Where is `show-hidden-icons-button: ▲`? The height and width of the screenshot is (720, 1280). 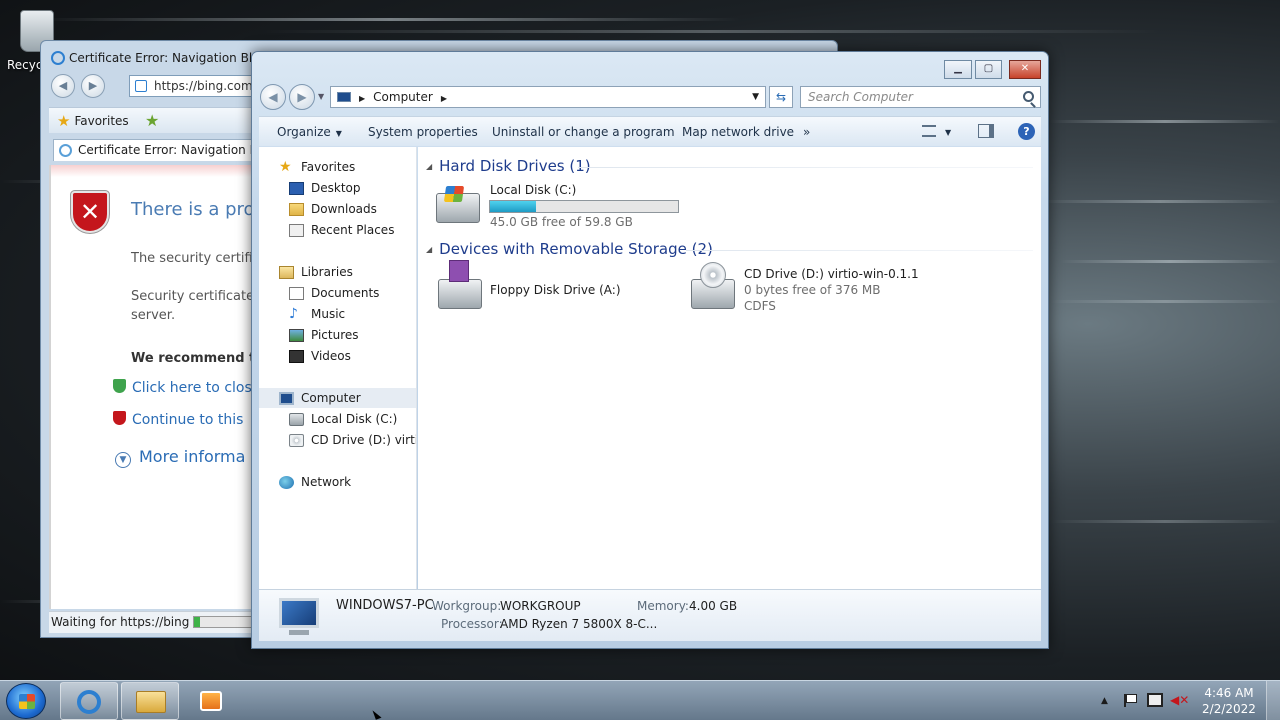 show-hidden-icons-button: ▲ is located at coordinates (1104, 701).